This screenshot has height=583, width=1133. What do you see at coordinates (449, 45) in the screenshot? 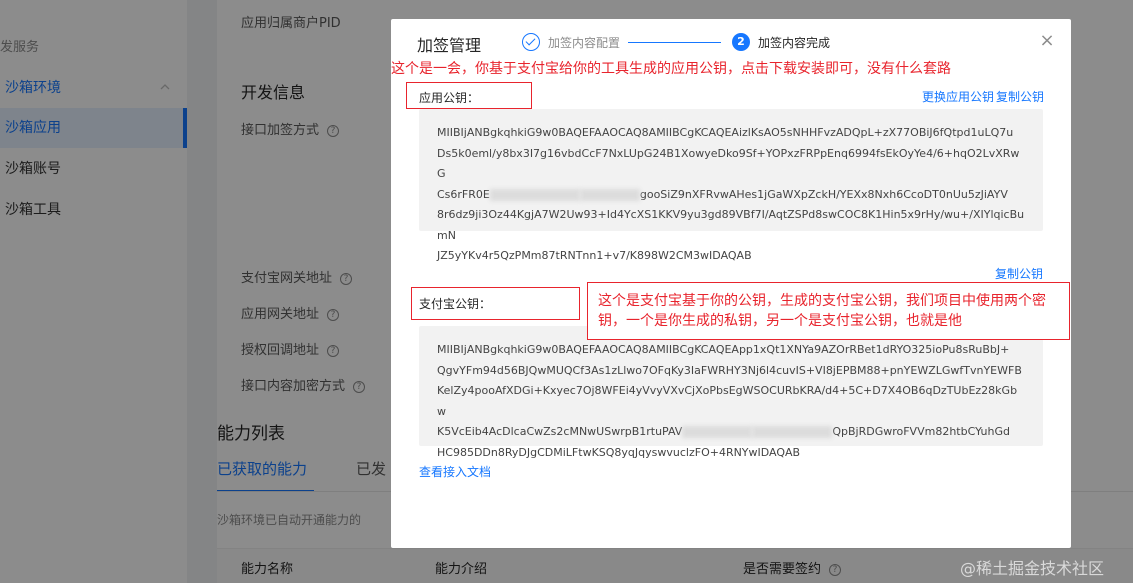
I see `modal-title: 加签管理` at bounding box center [449, 45].